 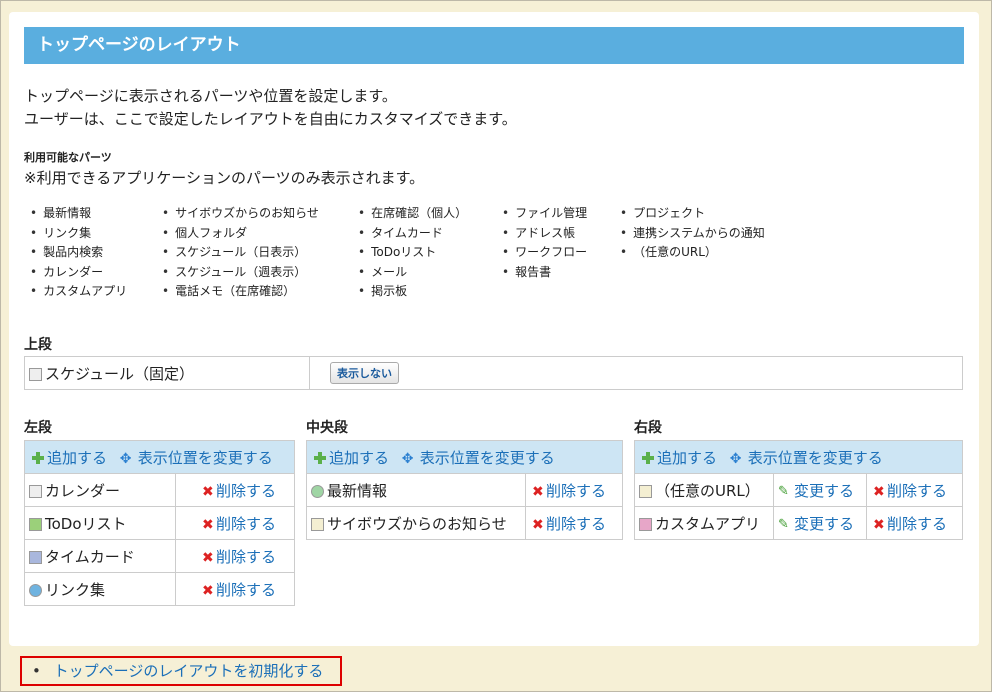 I want to click on part-item: （任意のURL）, so click(x=692, y=253).